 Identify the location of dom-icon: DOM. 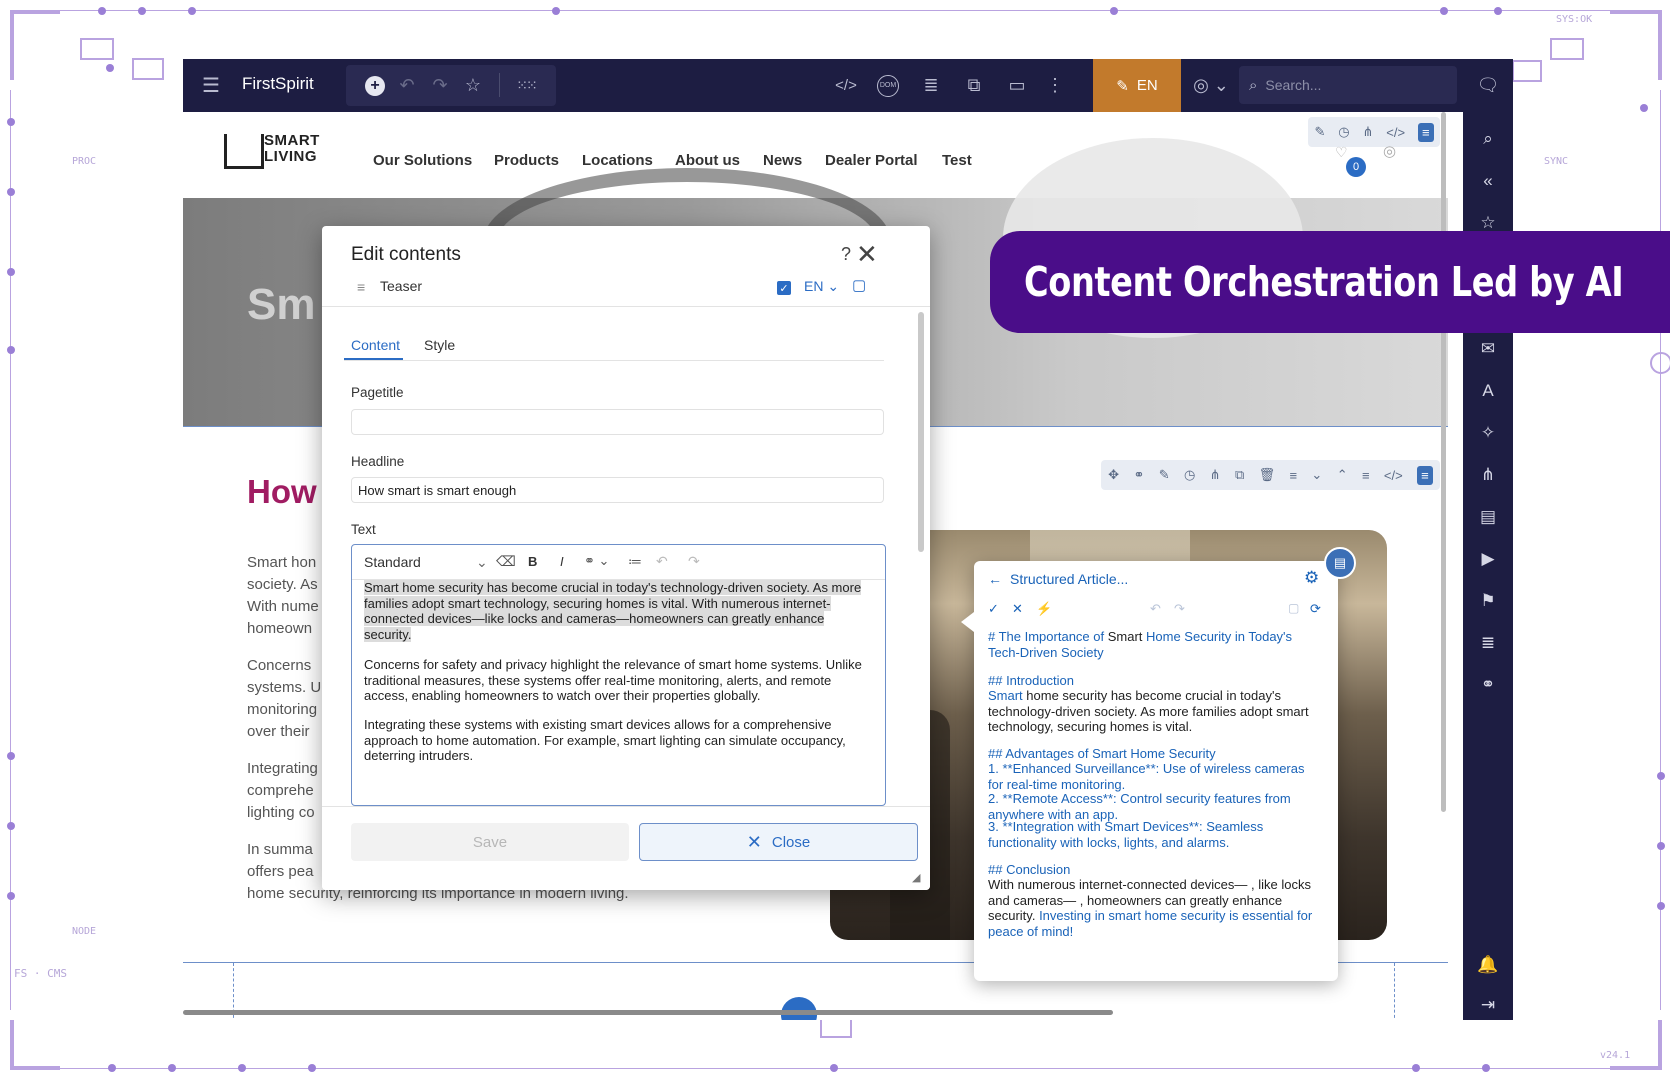
(888, 85).